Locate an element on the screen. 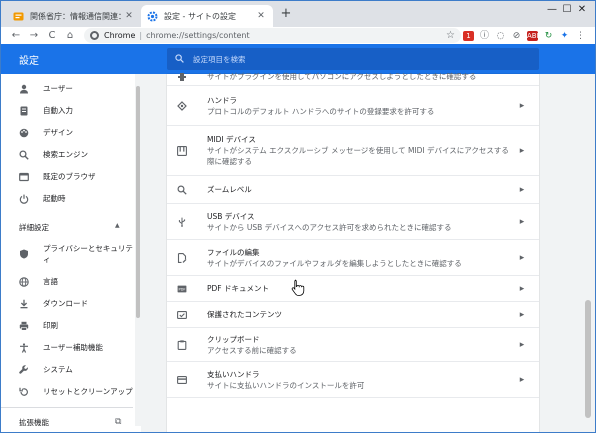 The image size is (596, 433). setting-title: ハンドラ is located at coordinates (222, 100).